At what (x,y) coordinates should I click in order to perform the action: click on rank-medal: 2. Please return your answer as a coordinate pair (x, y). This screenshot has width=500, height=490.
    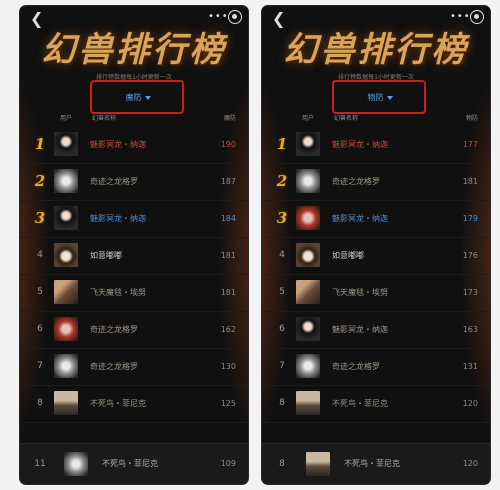
    Looking at the image, I should click on (40, 181).